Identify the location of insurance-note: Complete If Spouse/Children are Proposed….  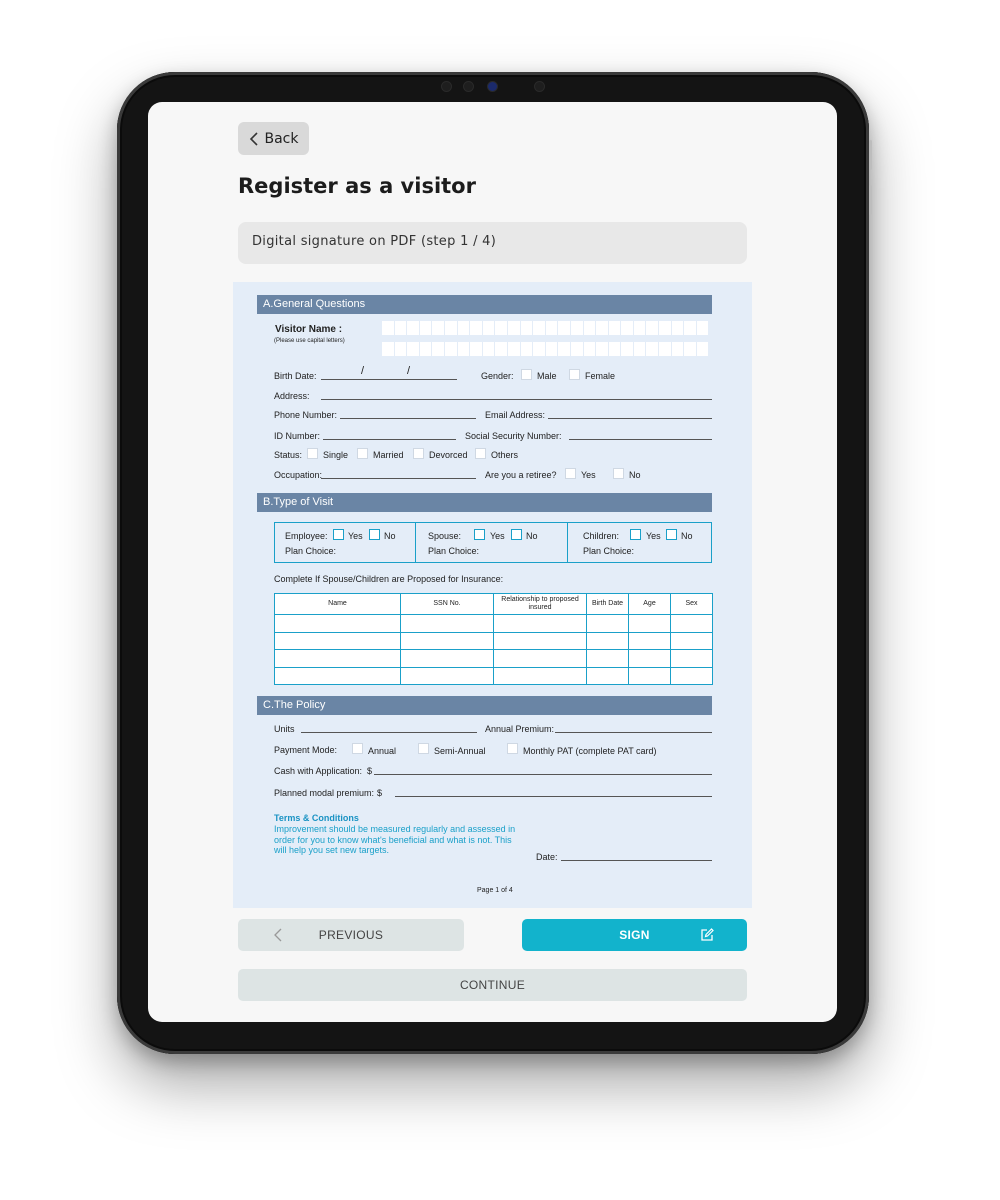
(389, 579).